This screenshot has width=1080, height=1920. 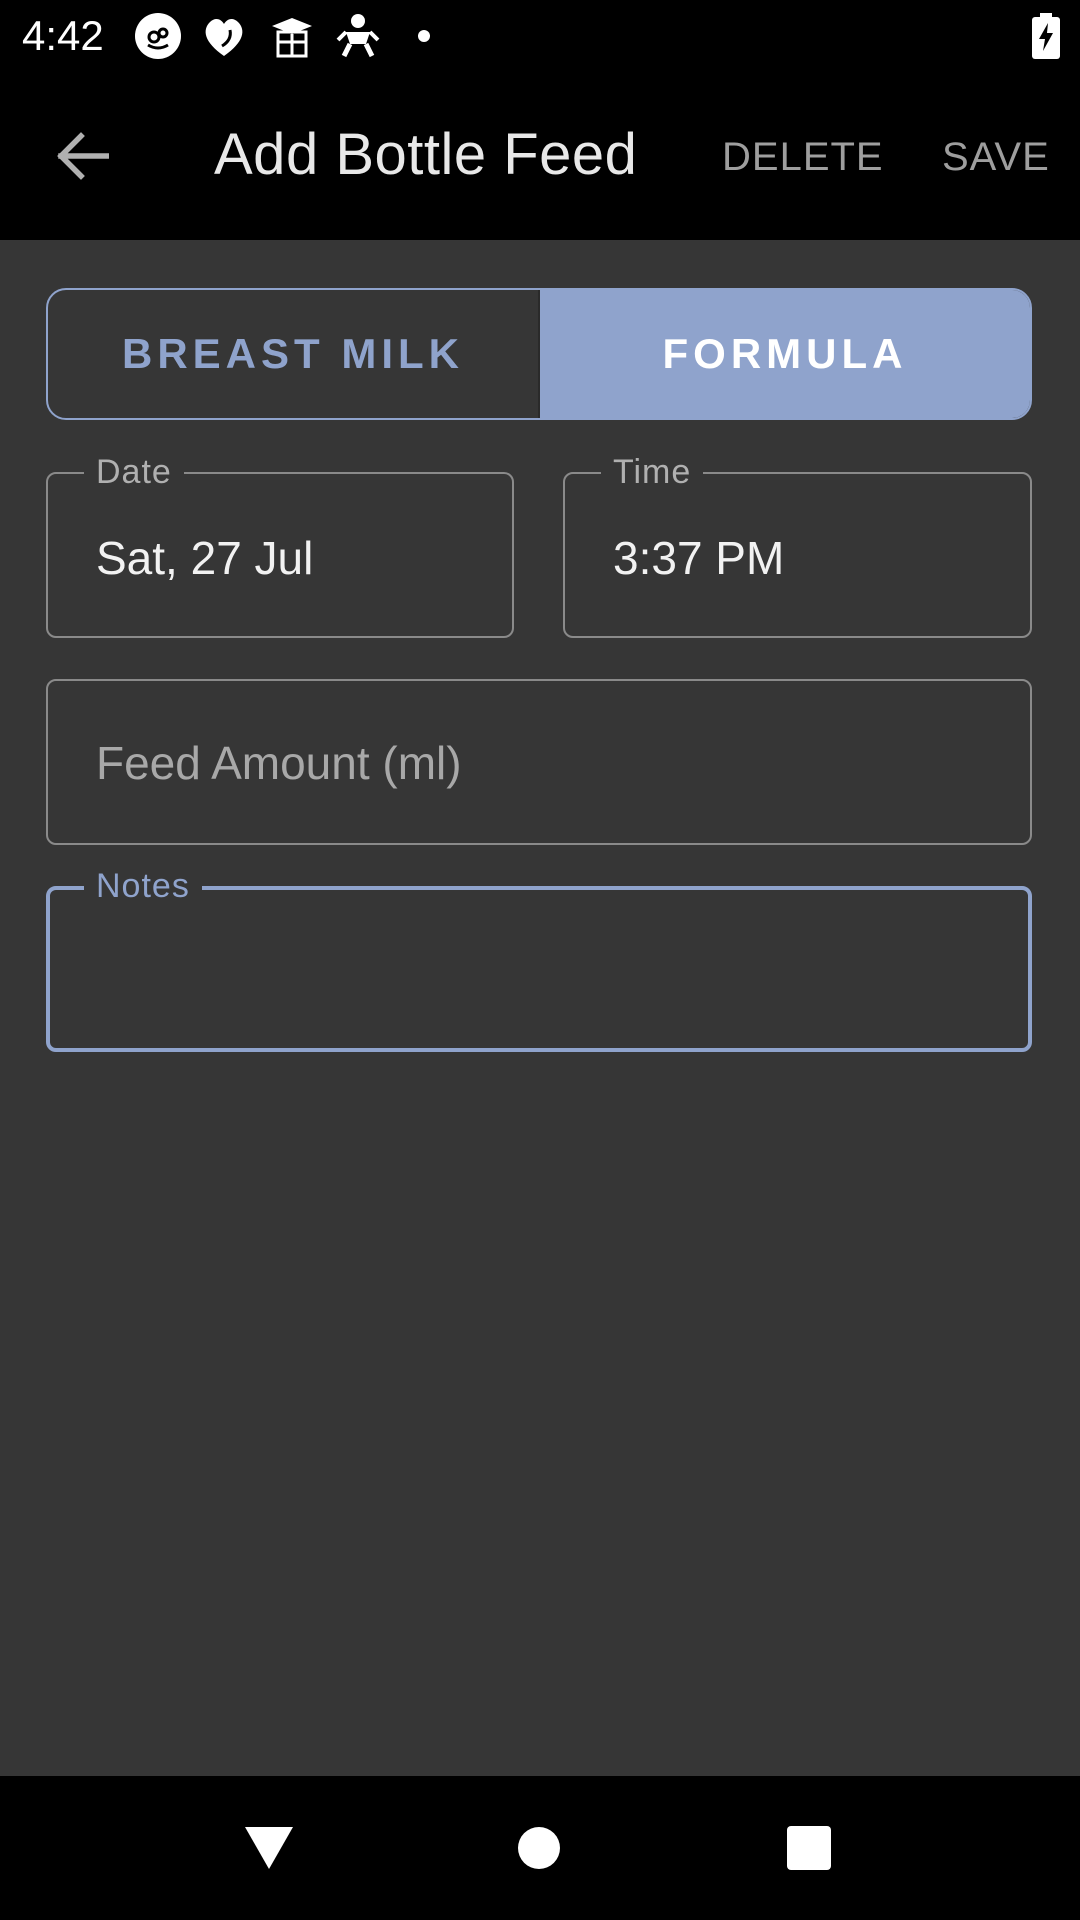 What do you see at coordinates (996, 157) in the screenshot?
I see `save-button: SAVE` at bounding box center [996, 157].